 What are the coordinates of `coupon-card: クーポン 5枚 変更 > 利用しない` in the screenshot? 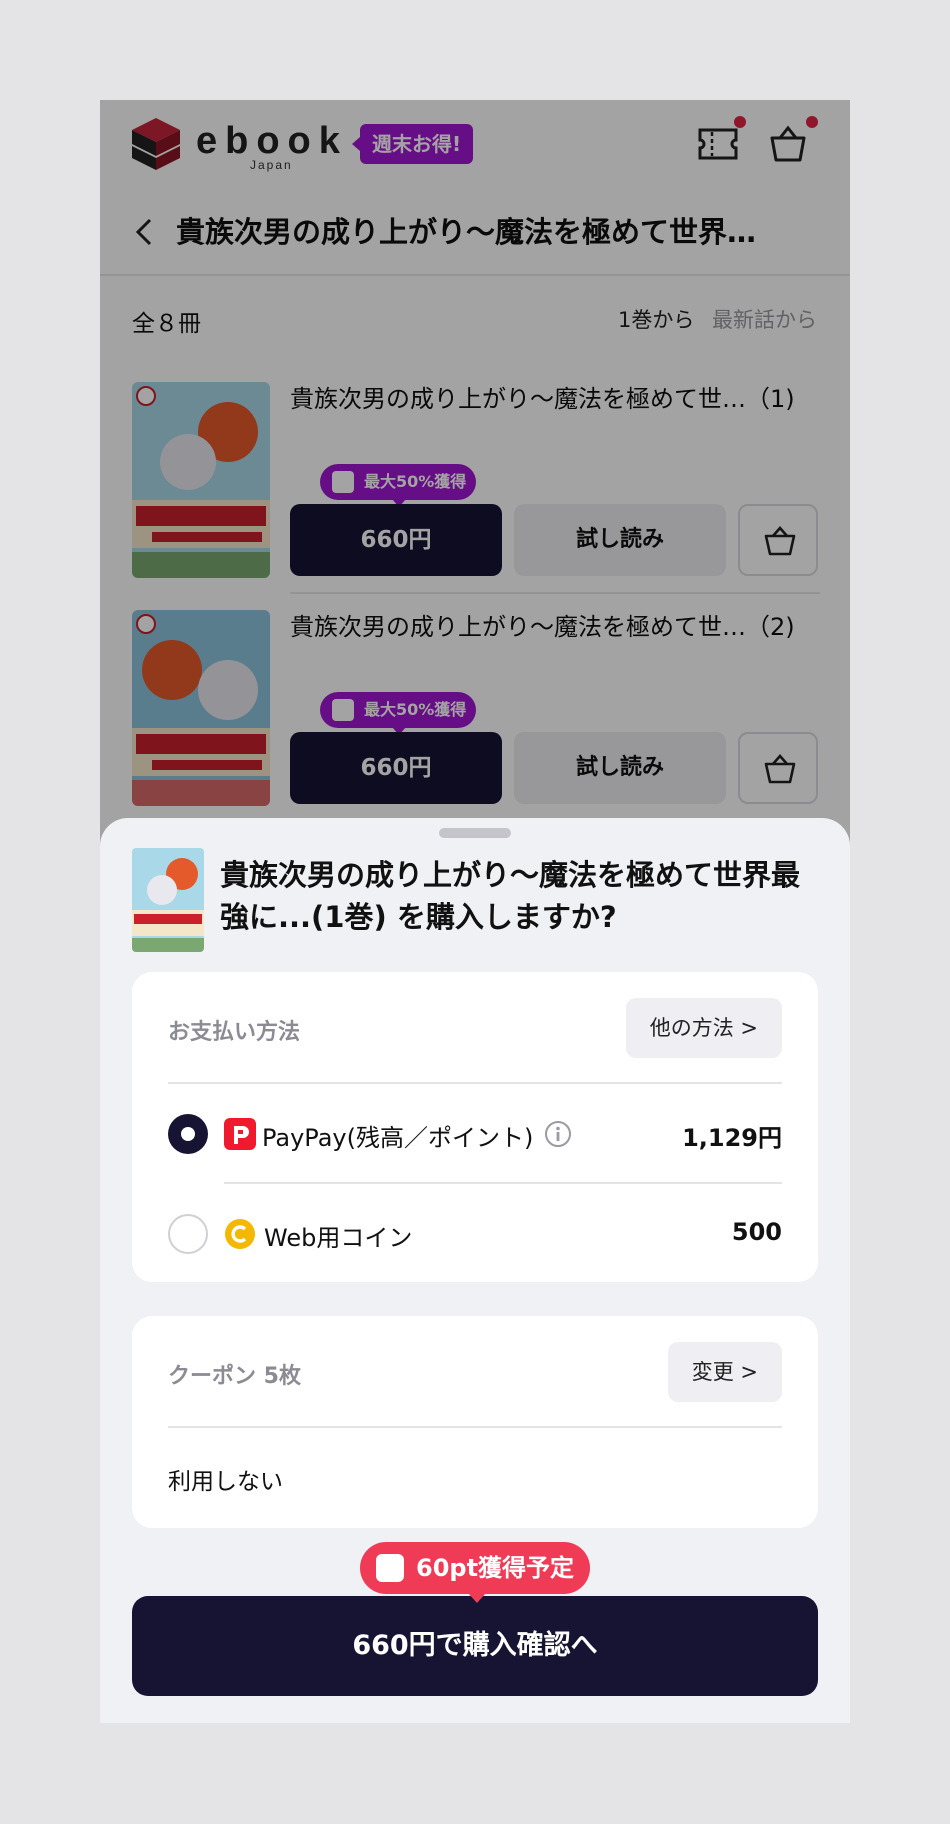 It's located at (475, 1422).